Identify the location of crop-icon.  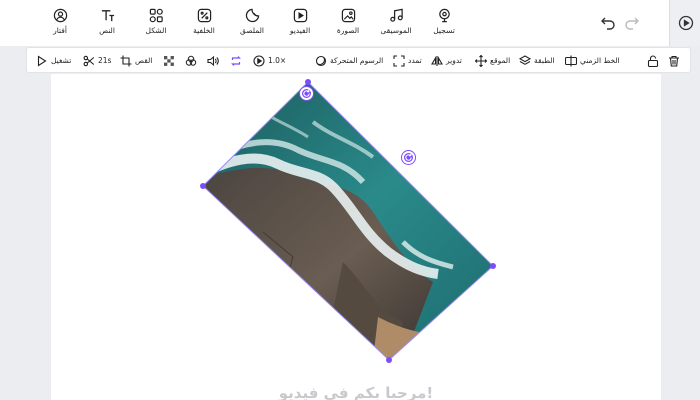
(126, 61).